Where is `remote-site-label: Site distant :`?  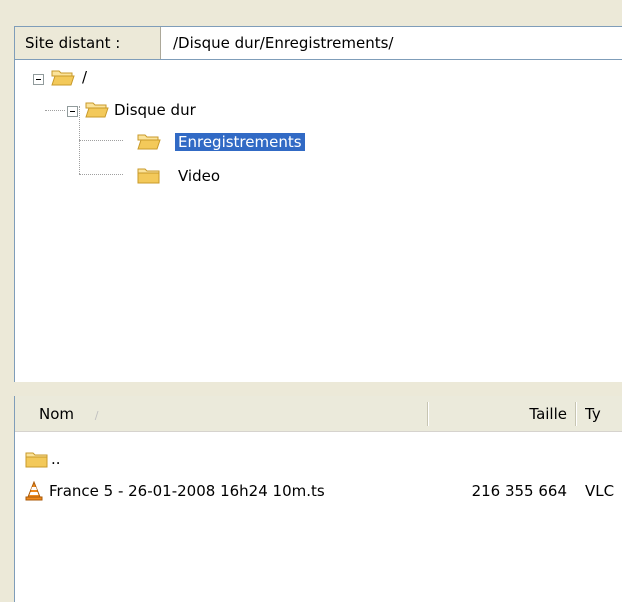
remote-site-label: Site distant : is located at coordinates (88, 43).